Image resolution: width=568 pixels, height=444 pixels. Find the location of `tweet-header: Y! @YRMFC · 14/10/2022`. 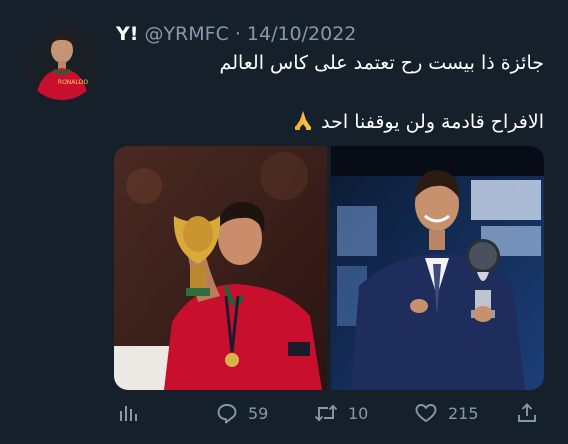

tweet-header: Y! @YRMFC · 14/10/2022 is located at coordinates (236, 34).